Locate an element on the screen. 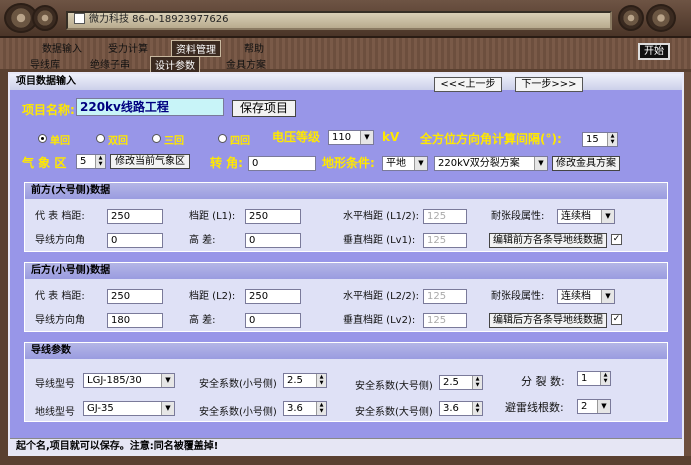 This screenshot has width=691, height=465. back-tension-label: 耐张段属性: is located at coordinates (518, 296).